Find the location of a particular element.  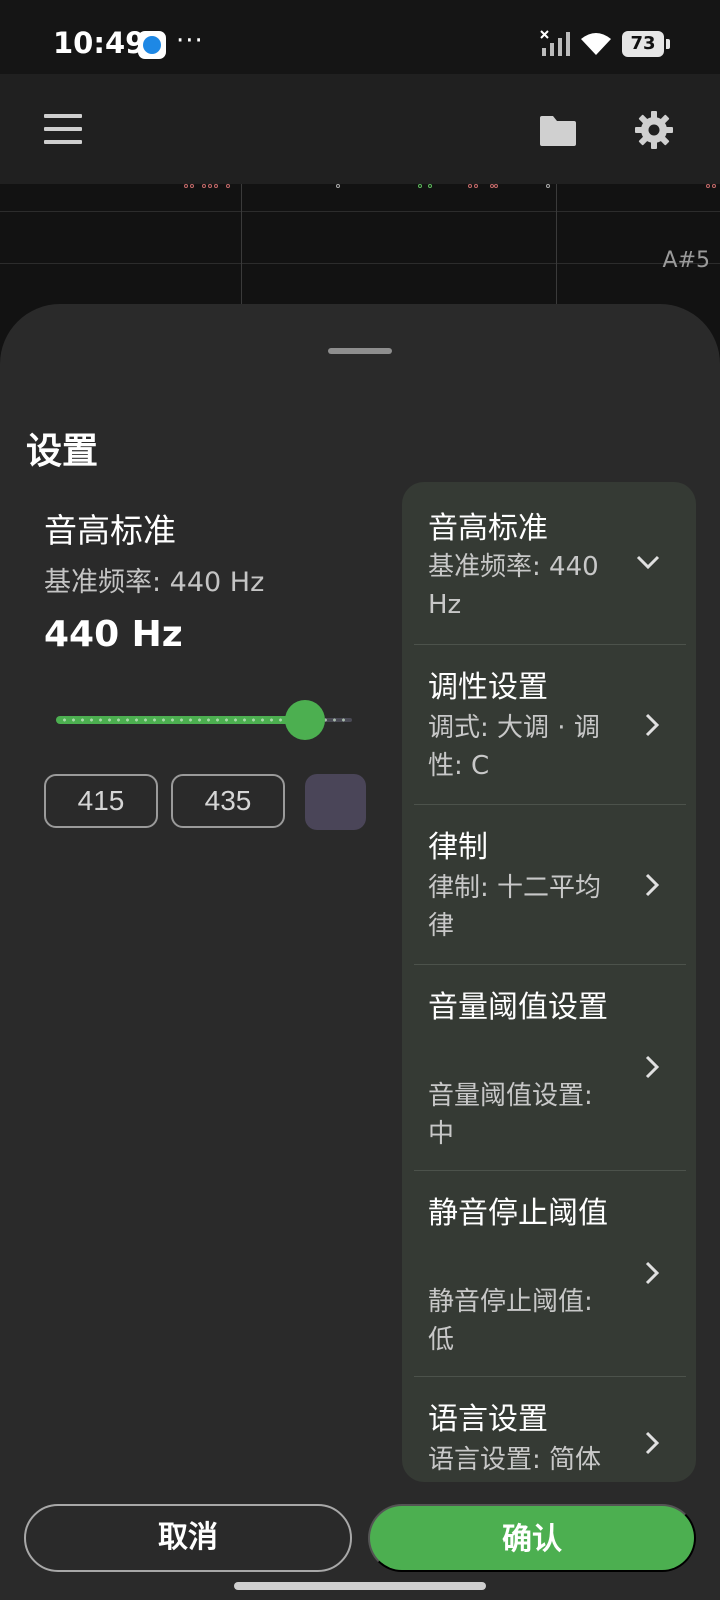

app-notification-icon is located at coordinates (152, 45).